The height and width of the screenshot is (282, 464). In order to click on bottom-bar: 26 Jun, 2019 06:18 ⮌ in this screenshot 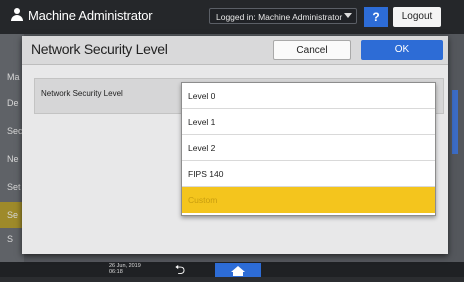, I will do `click(232, 269)`.